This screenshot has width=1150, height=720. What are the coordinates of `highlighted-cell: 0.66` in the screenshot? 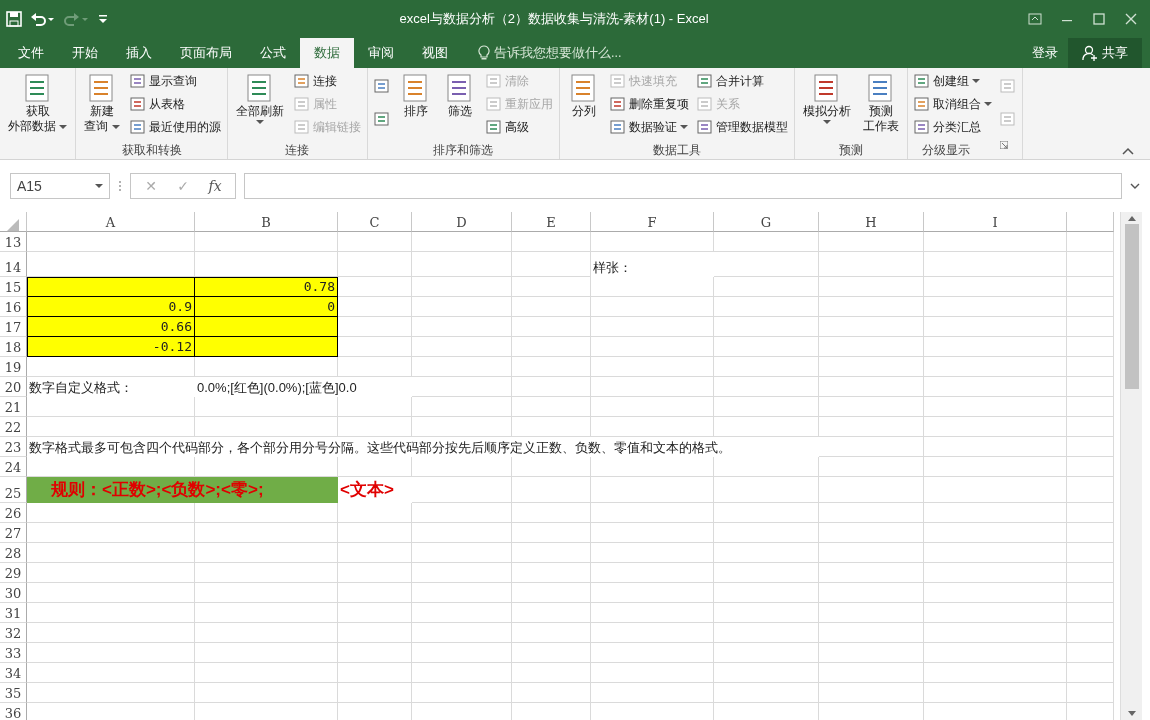 It's located at (111, 327).